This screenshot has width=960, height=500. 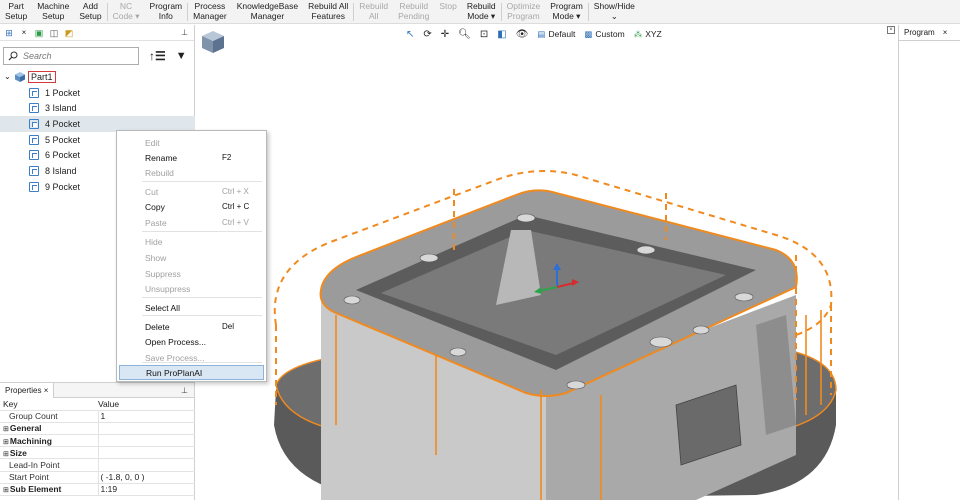 What do you see at coordinates (191, 326) in the screenshot?
I see `menu-item: Delete Del` at bounding box center [191, 326].